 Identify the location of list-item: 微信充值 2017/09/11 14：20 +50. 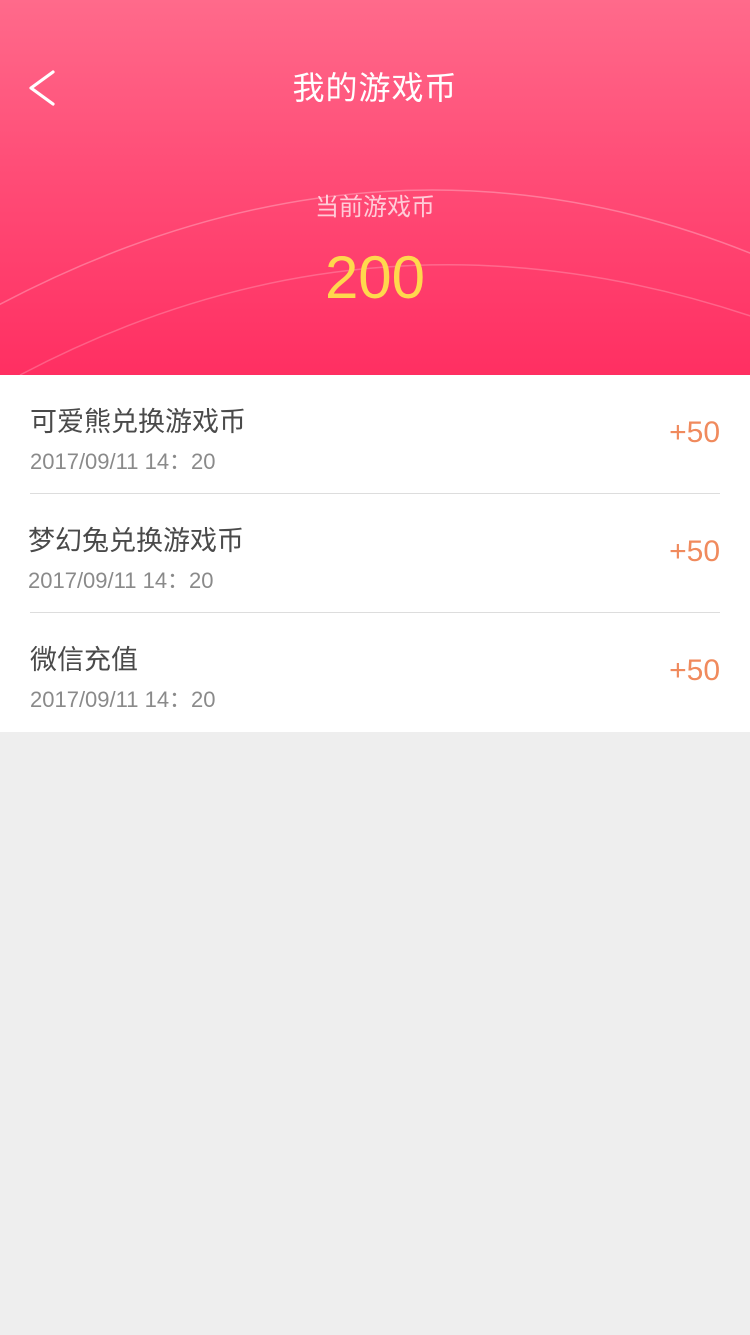
(375, 672).